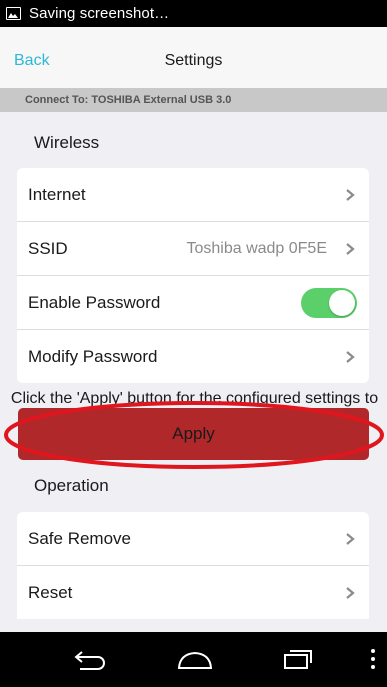 Image resolution: width=387 pixels, height=687 pixels. I want to click on wireless-section-header: Wireless, so click(67, 142).